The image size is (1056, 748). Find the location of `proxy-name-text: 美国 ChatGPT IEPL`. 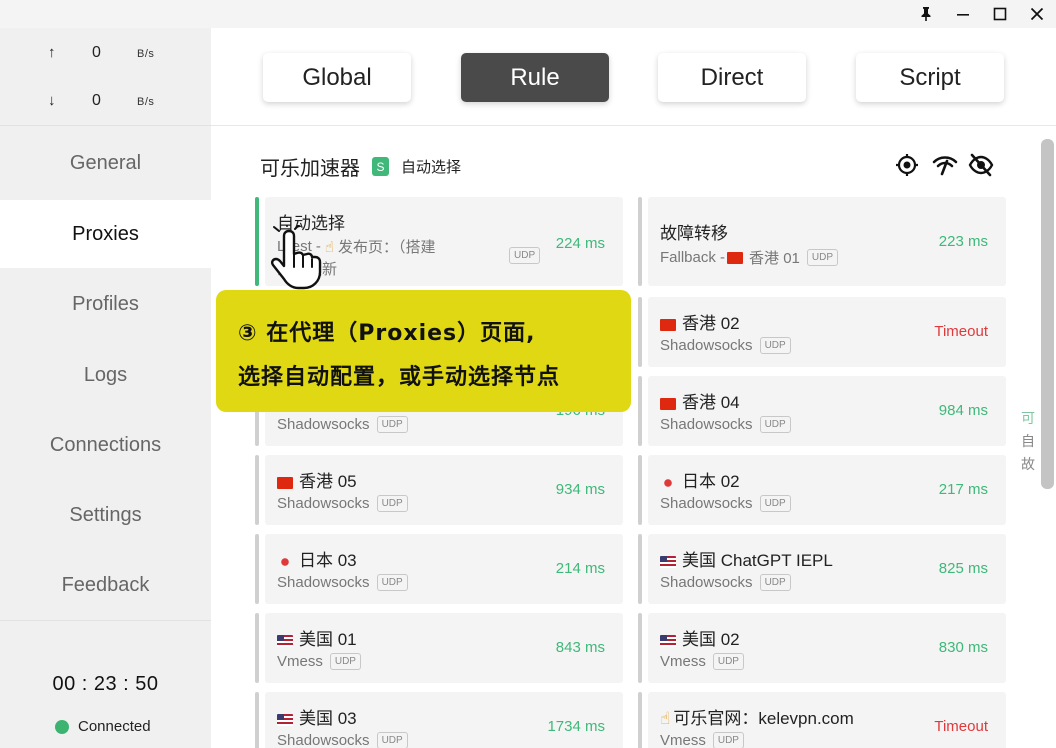

proxy-name-text: 美国 ChatGPT IEPL is located at coordinates (757, 560).